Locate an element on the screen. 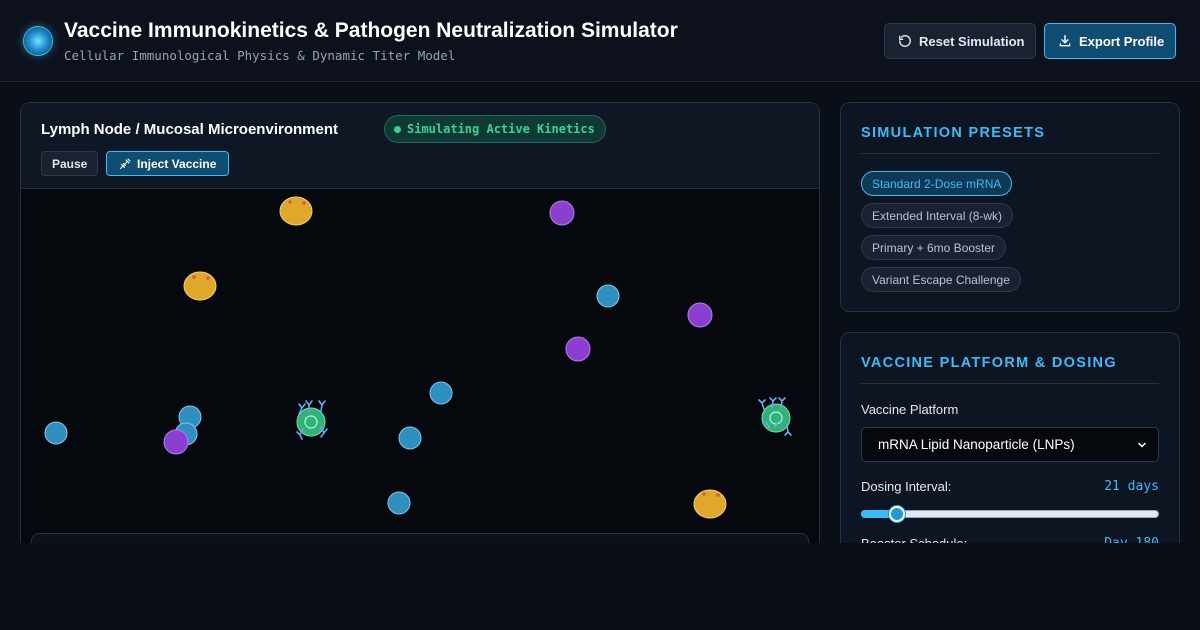 The width and height of the screenshot is (1200, 630). status-text: Simulating Active Kinetics is located at coordinates (501, 129).